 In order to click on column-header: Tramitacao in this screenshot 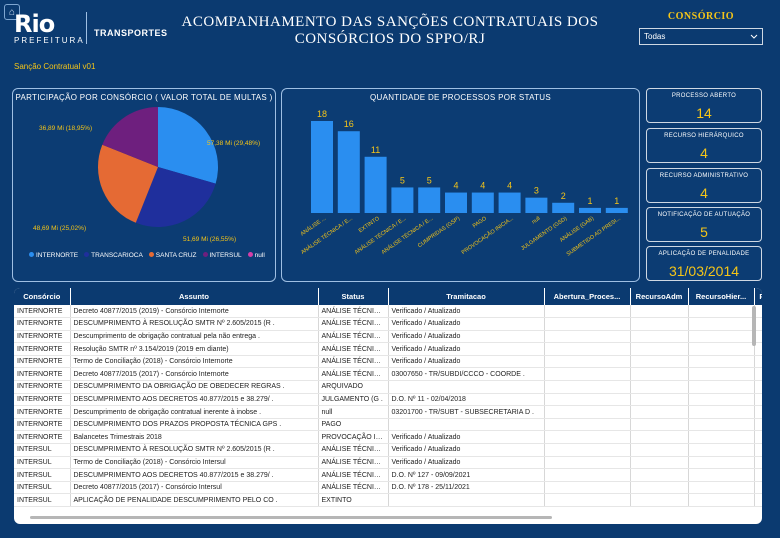, I will do `click(466, 296)`.